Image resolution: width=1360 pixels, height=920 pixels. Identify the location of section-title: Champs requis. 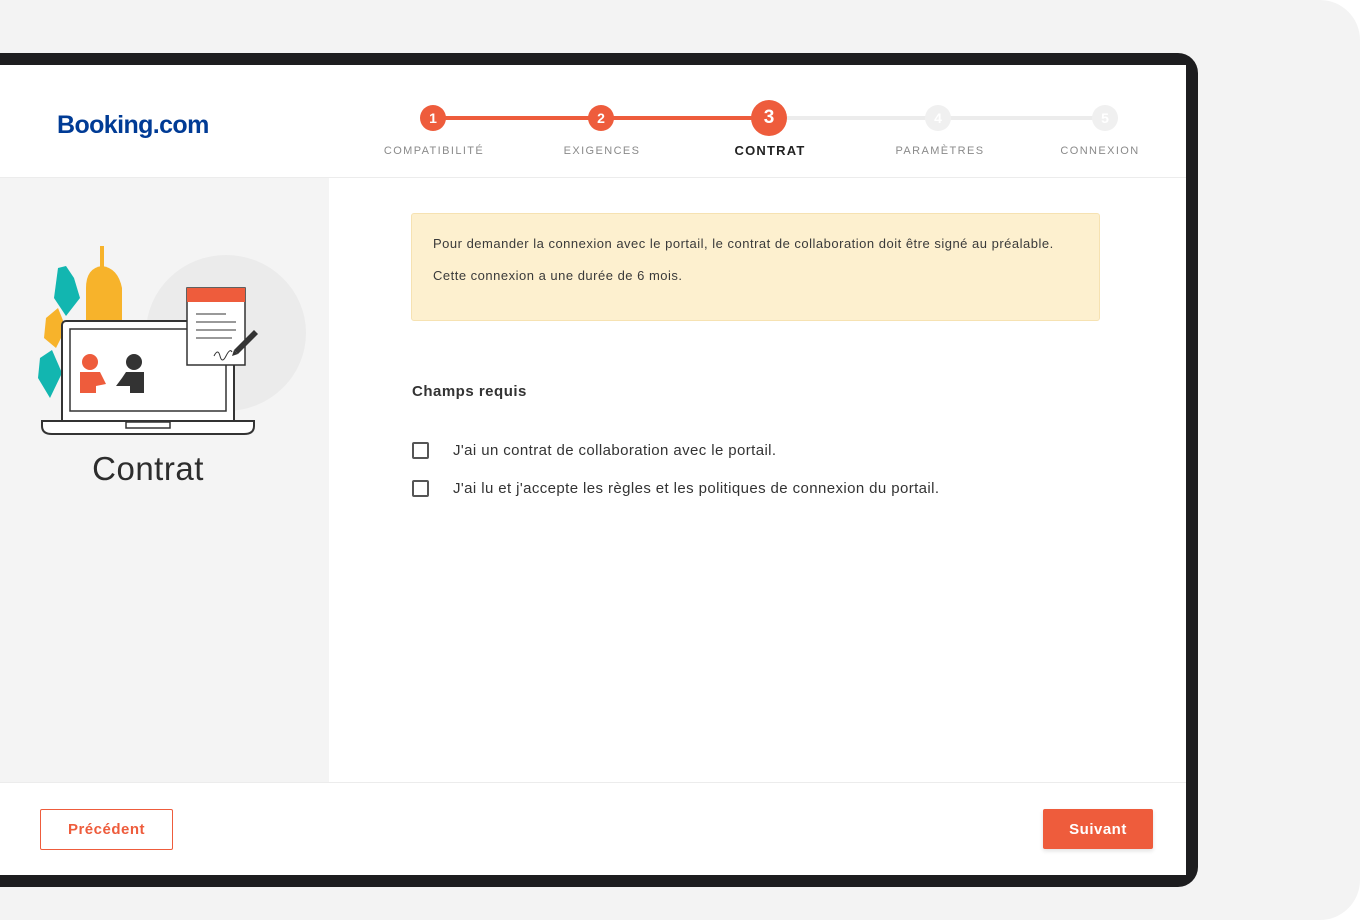
(469, 391).